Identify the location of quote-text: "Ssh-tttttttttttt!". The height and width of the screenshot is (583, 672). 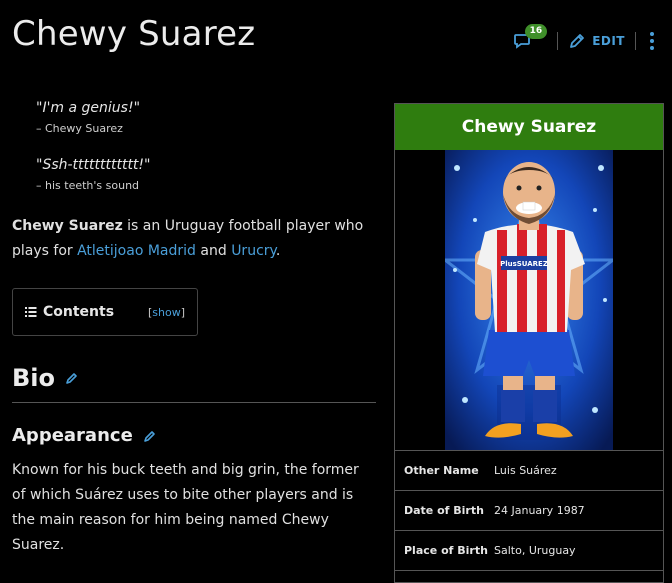
(93, 165).